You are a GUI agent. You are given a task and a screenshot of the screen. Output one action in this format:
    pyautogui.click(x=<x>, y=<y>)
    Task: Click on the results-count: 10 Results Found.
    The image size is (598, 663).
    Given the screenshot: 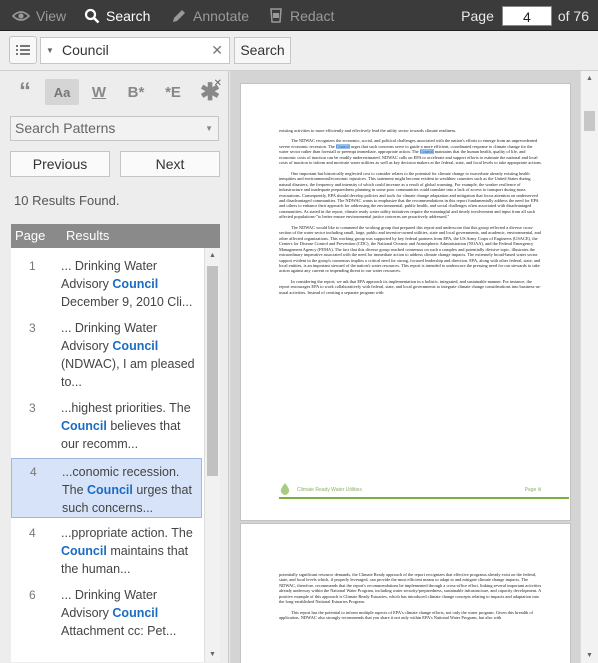 What is the action you would take?
    pyautogui.click(x=67, y=200)
    